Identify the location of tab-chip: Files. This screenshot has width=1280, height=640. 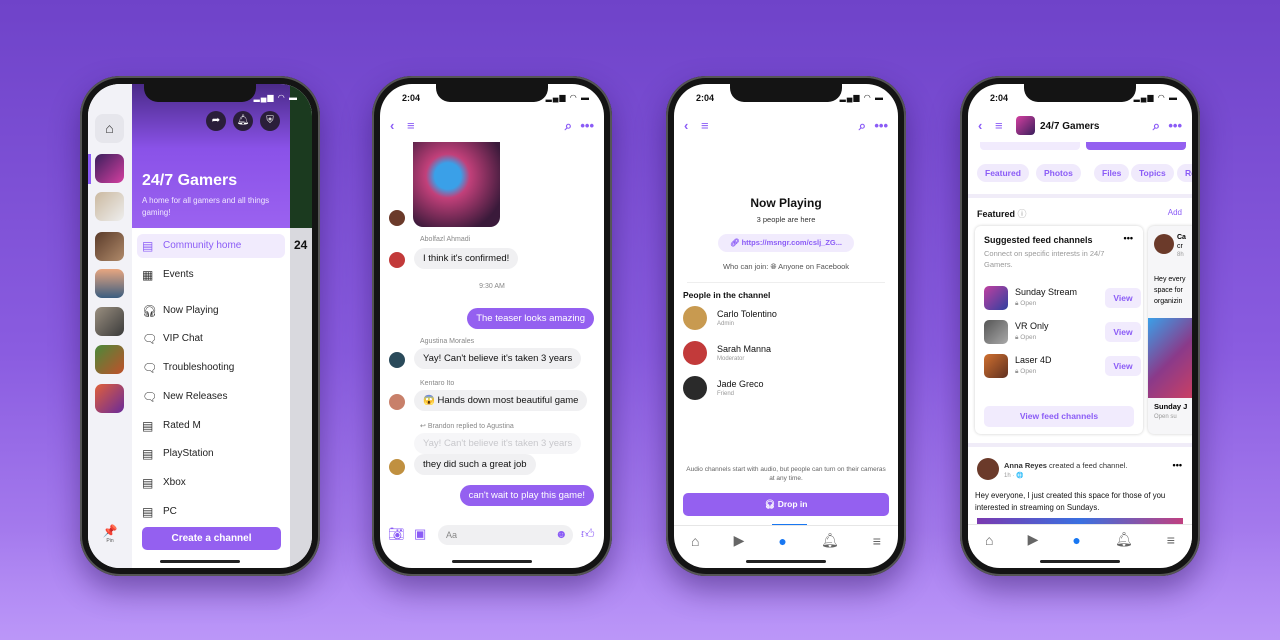
(1112, 173).